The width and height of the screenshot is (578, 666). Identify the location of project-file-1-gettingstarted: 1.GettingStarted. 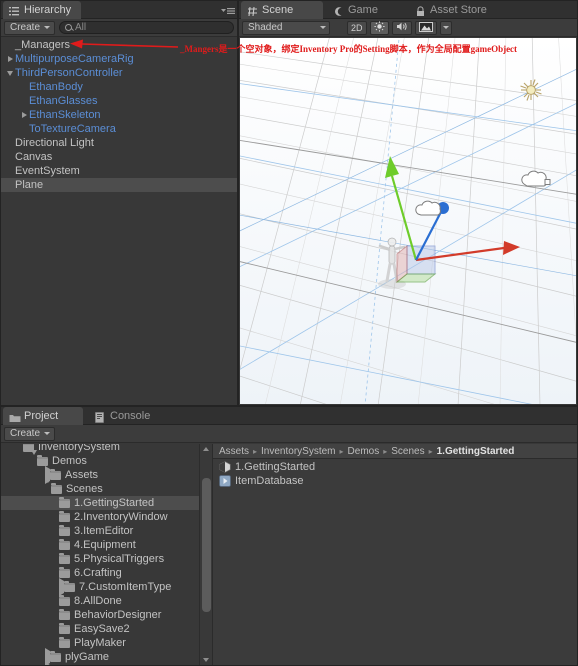
(395, 467).